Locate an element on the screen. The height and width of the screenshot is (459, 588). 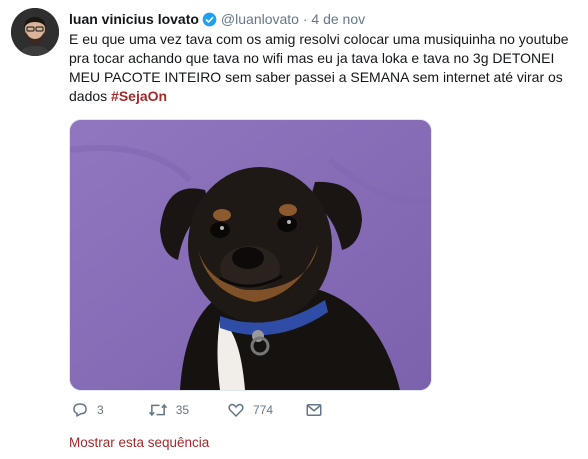
author-name: luan vinicius lovato is located at coordinates (134, 19).